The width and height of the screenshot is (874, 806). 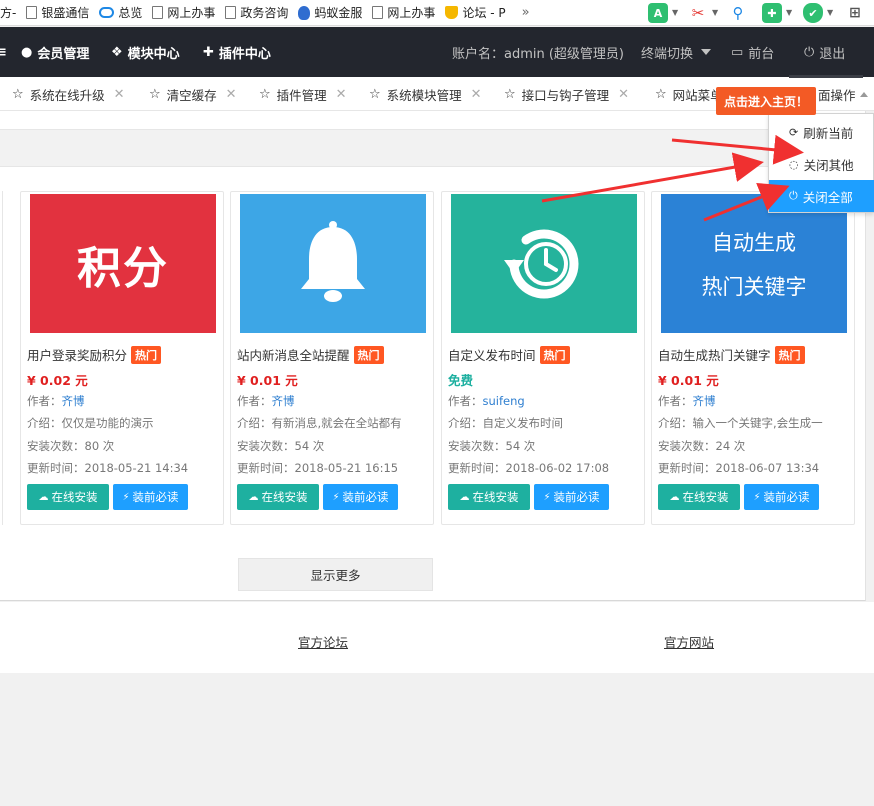 What do you see at coordinates (706, 52) in the screenshot?
I see `chevron-down-icon` at bounding box center [706, 52].